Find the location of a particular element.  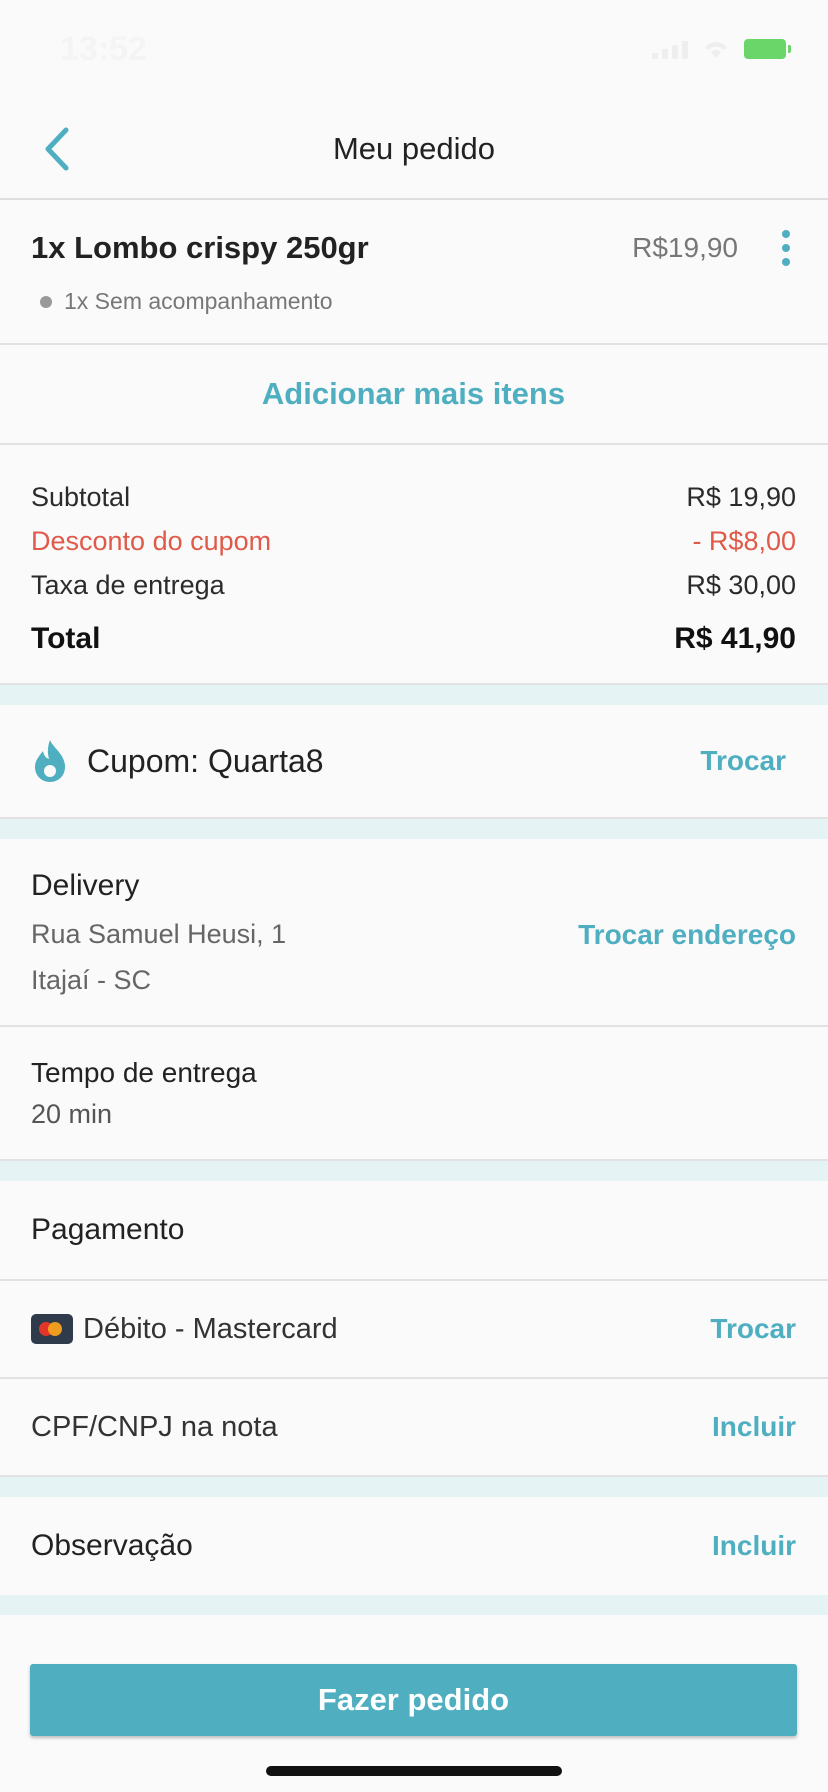

item-option: 1x Sem acompanhamento is located at coordinates (186, 301).